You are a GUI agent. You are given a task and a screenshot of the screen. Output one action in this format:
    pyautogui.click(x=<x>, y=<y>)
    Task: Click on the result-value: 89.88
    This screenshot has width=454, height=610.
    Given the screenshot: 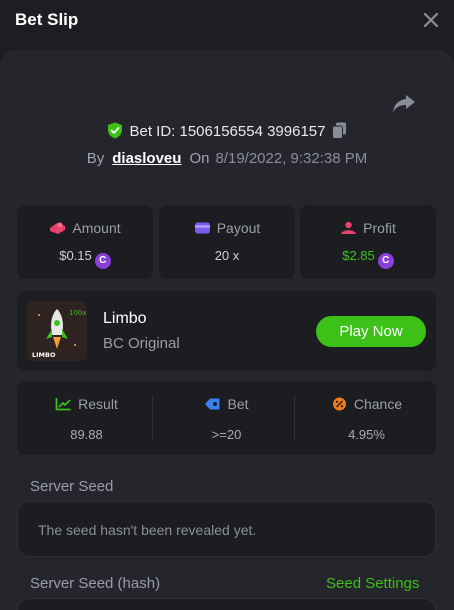 What is the action you would take?
    pyautogui.click(x=86, y=434)
    